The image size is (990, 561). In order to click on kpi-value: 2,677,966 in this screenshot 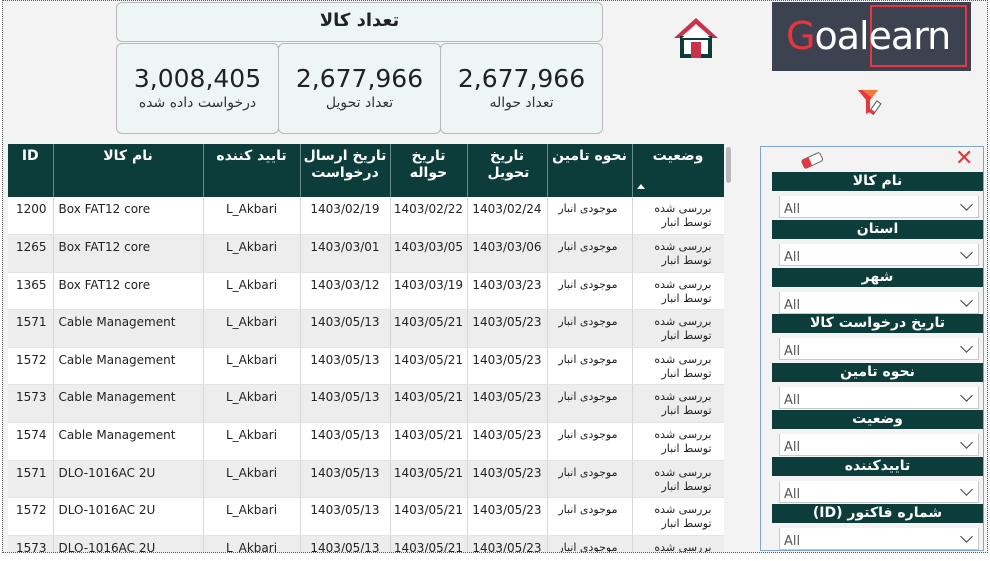, I will do `click(521, 78)`.